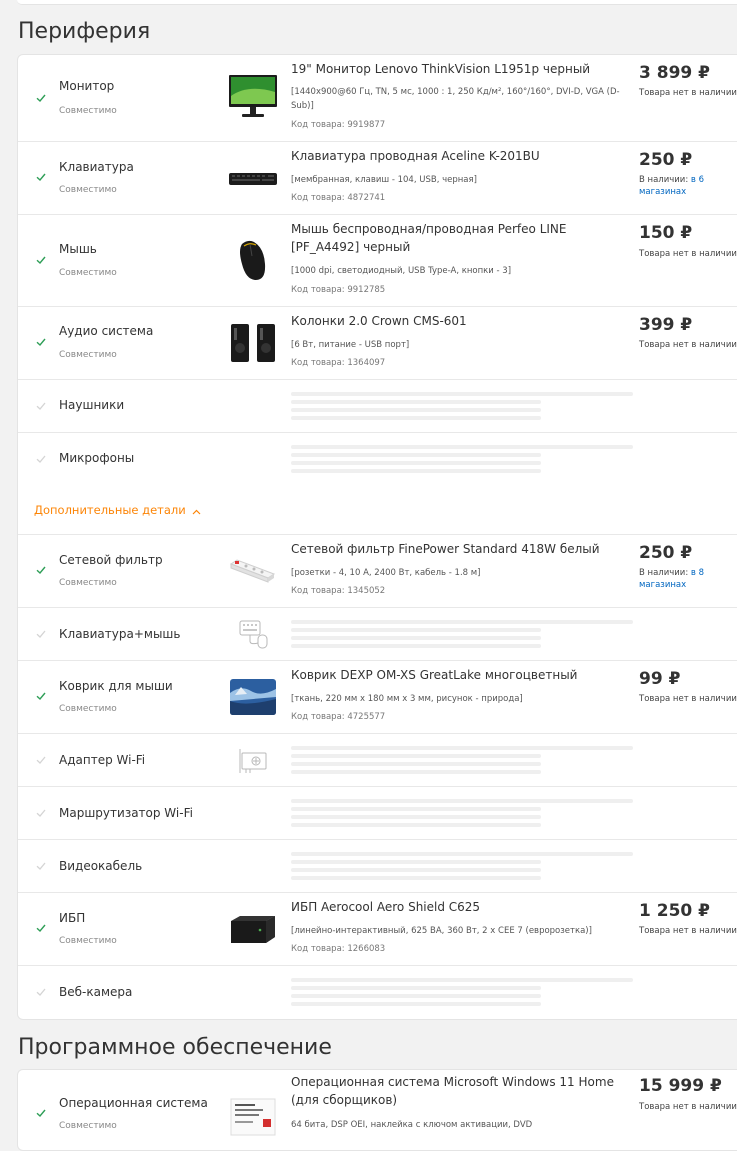  Describe the element at coordinates (253, 260) in the screenshot. I see `product-image-mouse` at that location.